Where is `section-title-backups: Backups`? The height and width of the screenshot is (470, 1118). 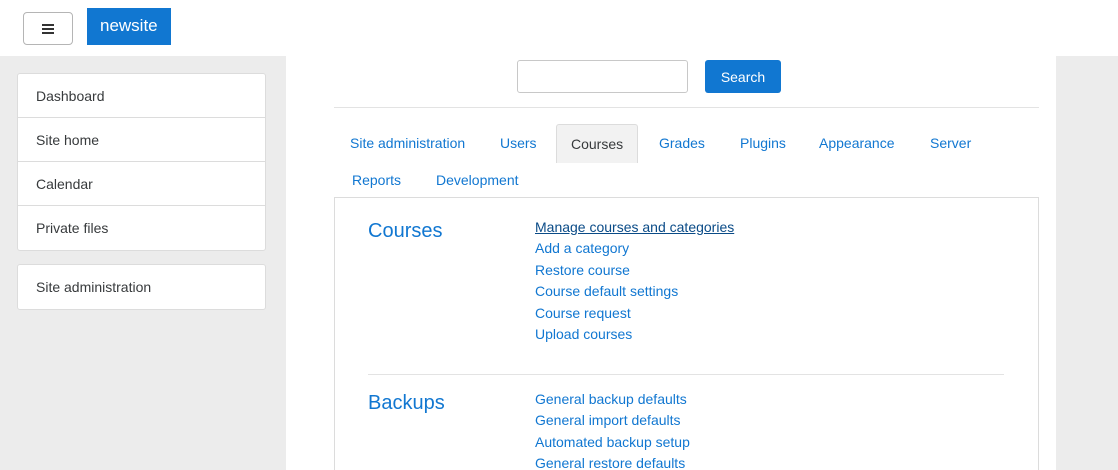 section-title-backups: Backups is located at coordinates (406, 403).